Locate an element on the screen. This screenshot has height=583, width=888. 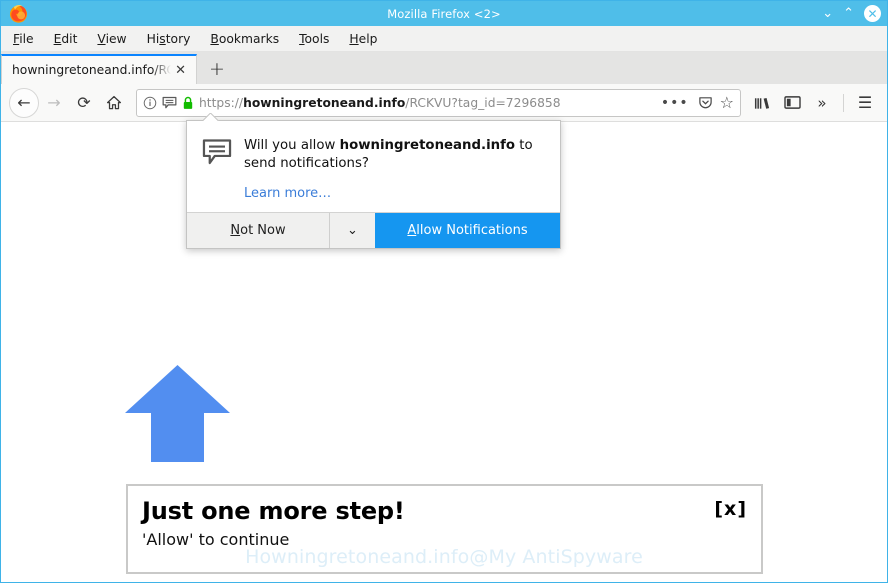
notification-bubble-icon is located at coordinates (217, 169).